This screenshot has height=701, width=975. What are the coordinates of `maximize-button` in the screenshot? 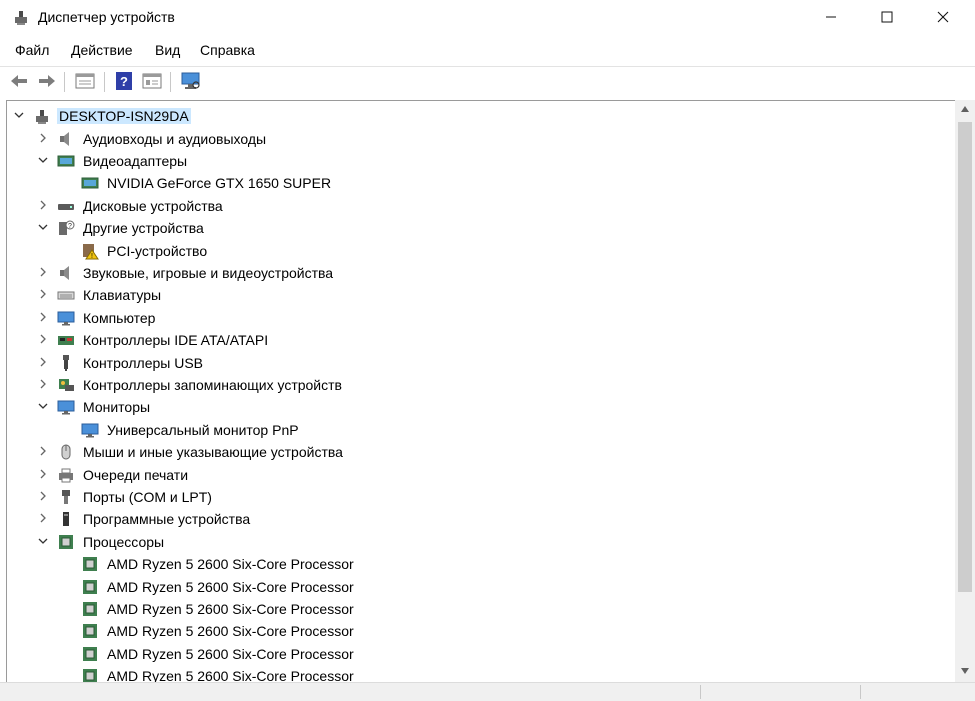 It's located at (887, 17).